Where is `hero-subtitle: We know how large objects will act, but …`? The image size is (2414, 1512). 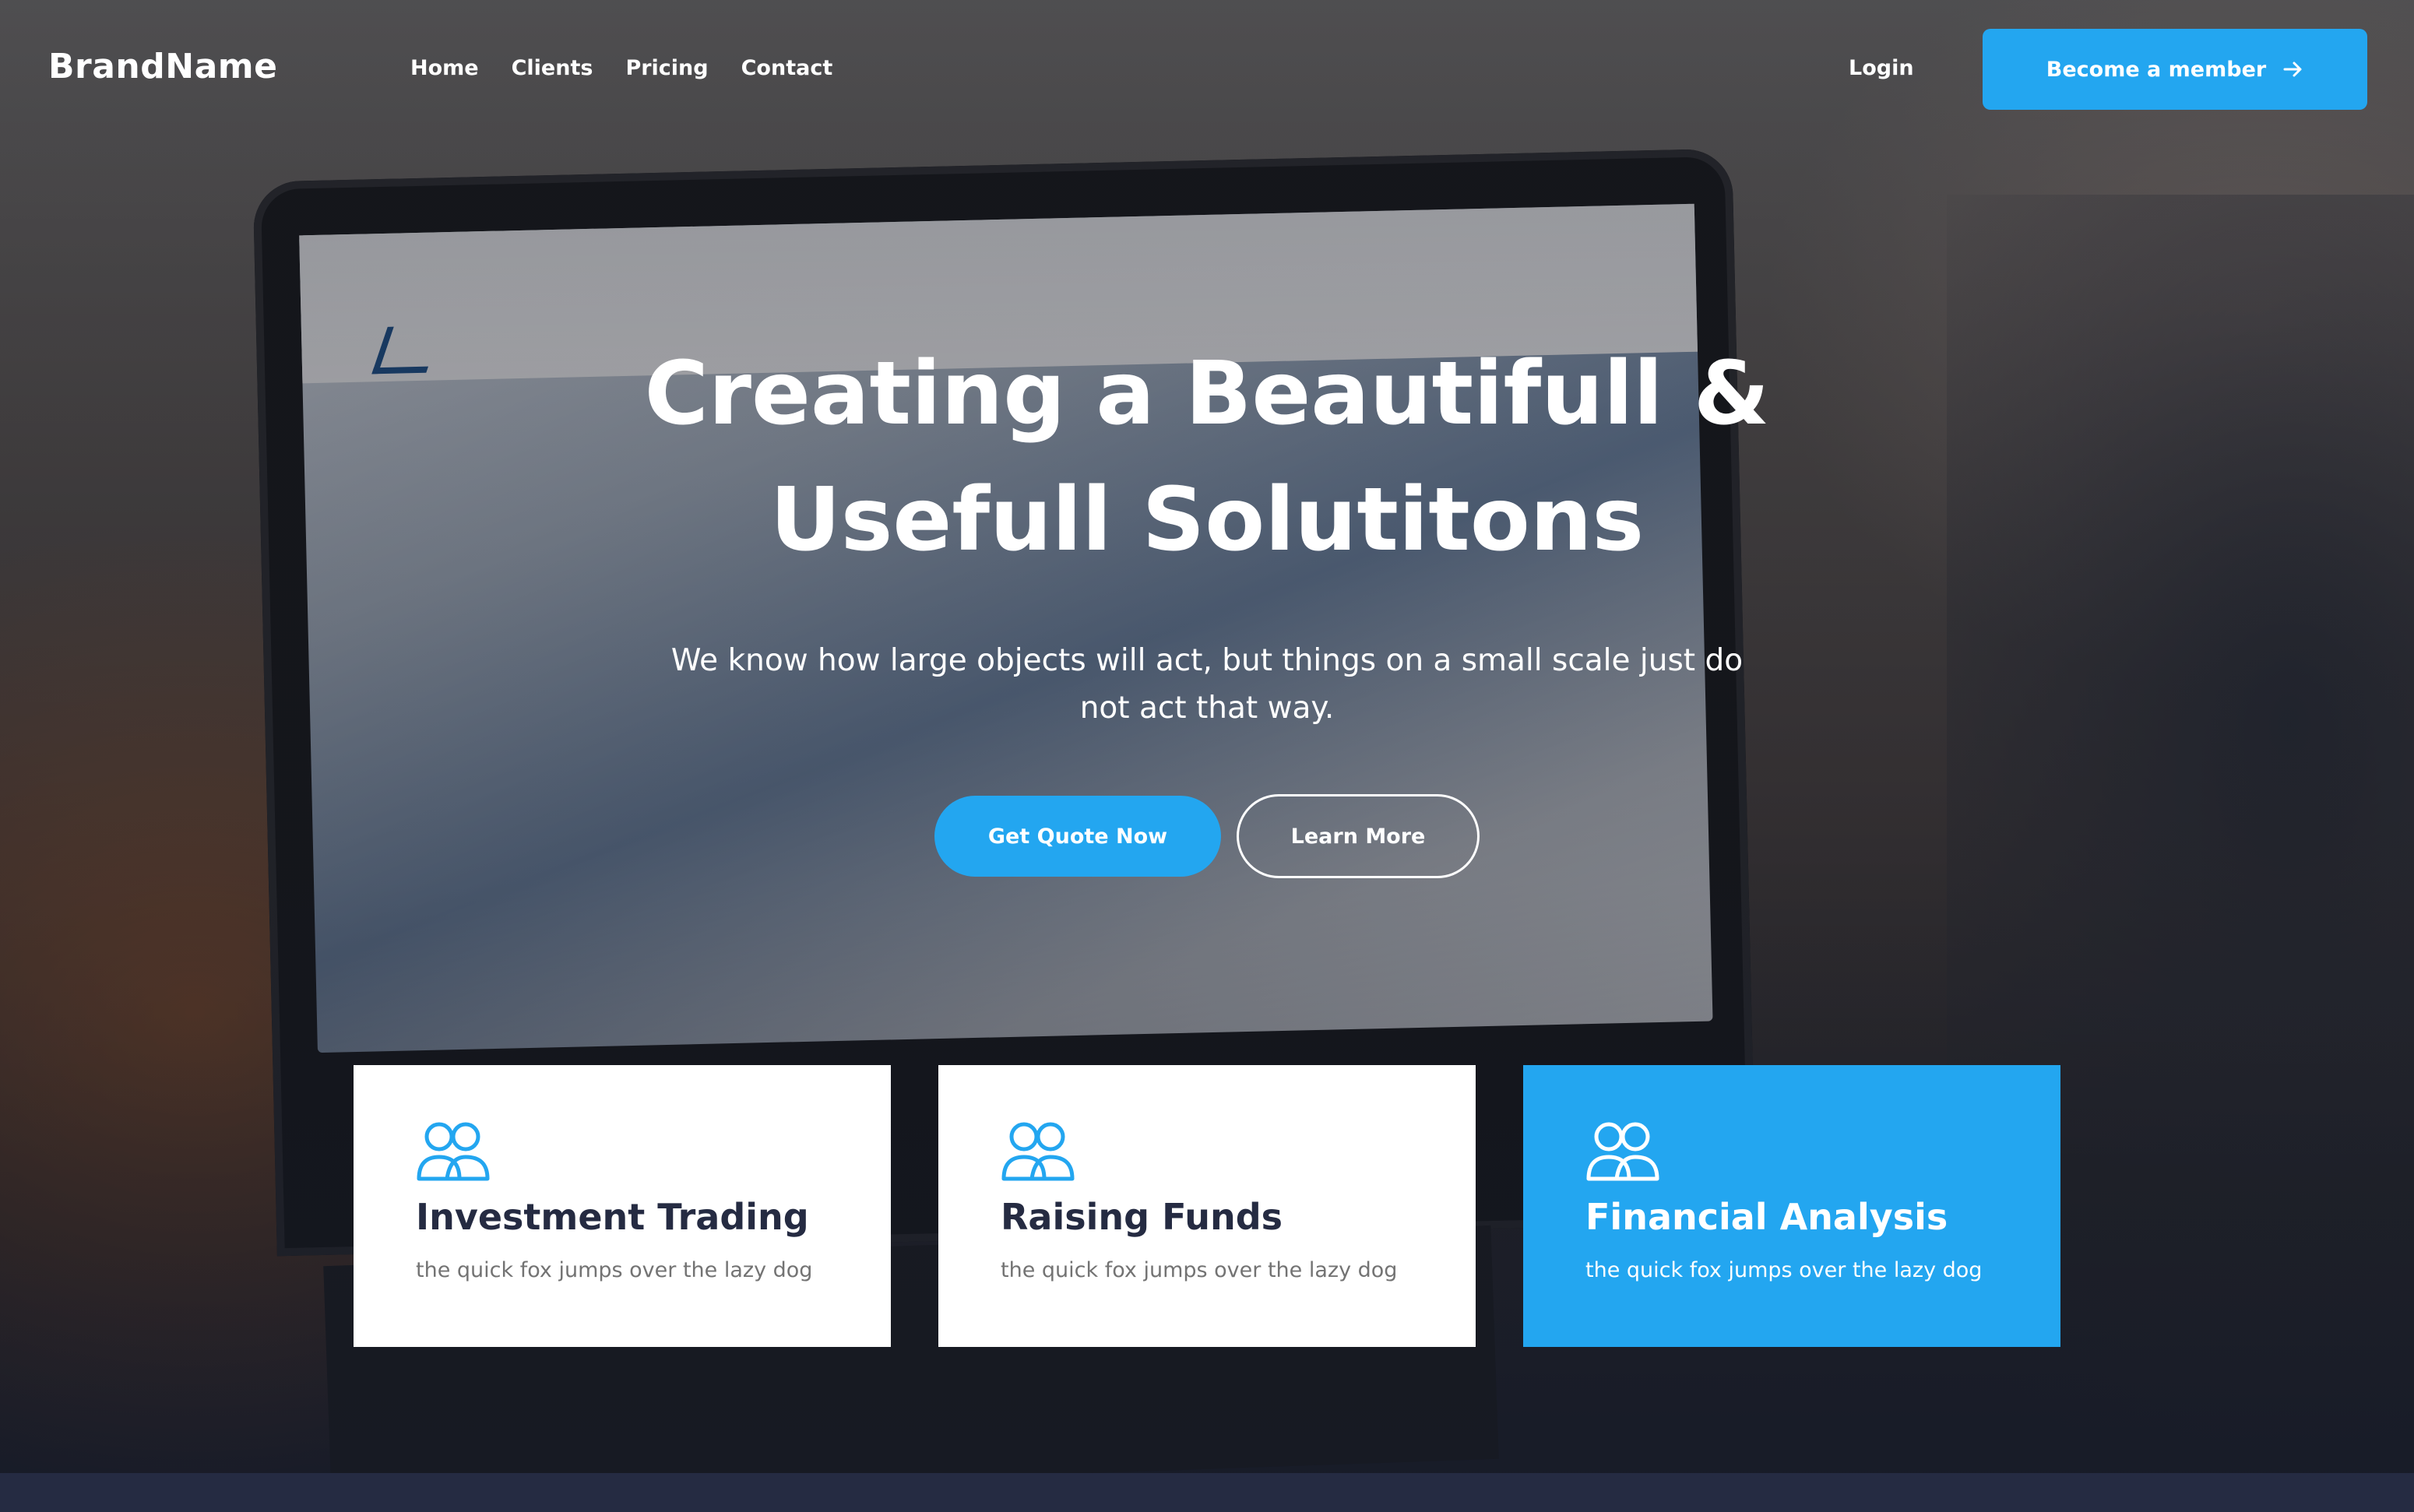 hero-subtitle: We know how large objects will act, but … is located at coordinates (1207, 684).